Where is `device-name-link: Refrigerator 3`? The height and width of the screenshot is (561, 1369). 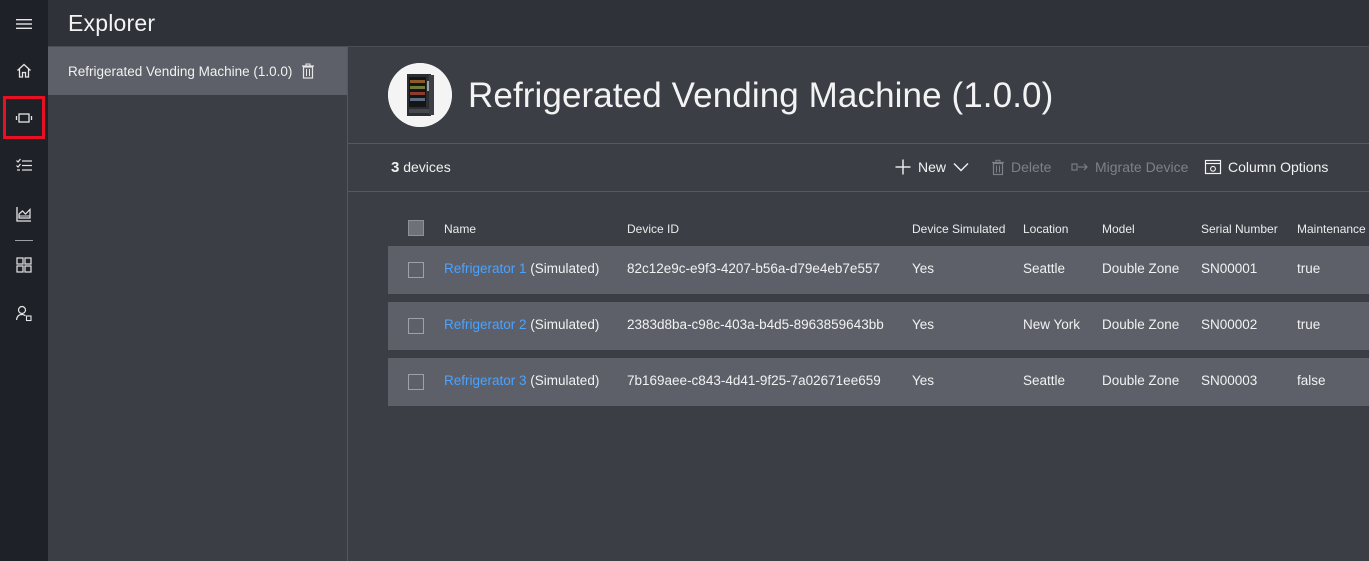 device-name-link: Refrigerator 3 is located at coordinates (485, 380).